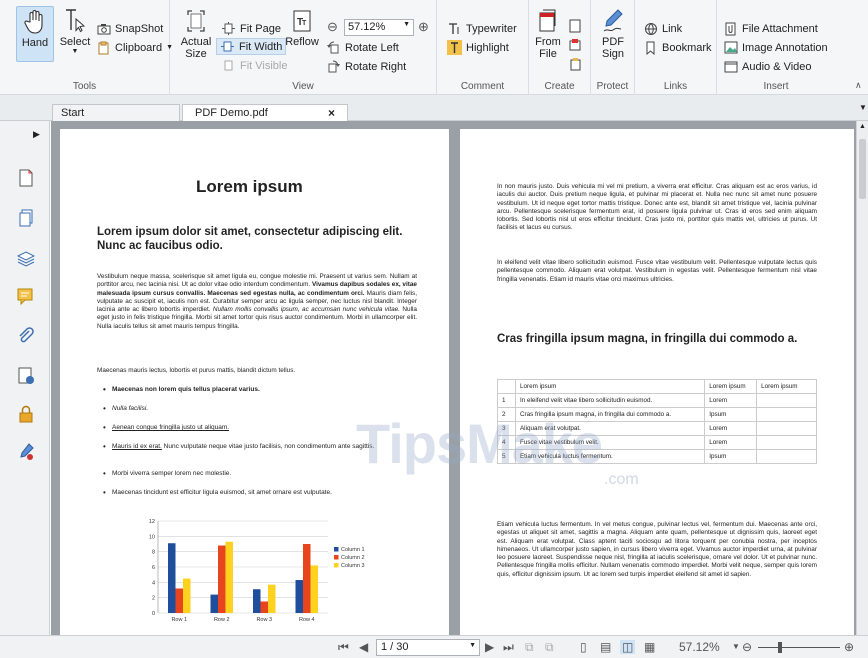 This screenshot has width=868, height=658. Describe the element at coordinates (254, 65) in the screenshot. I see `fit-visible-button: Fit Visible` at that location.